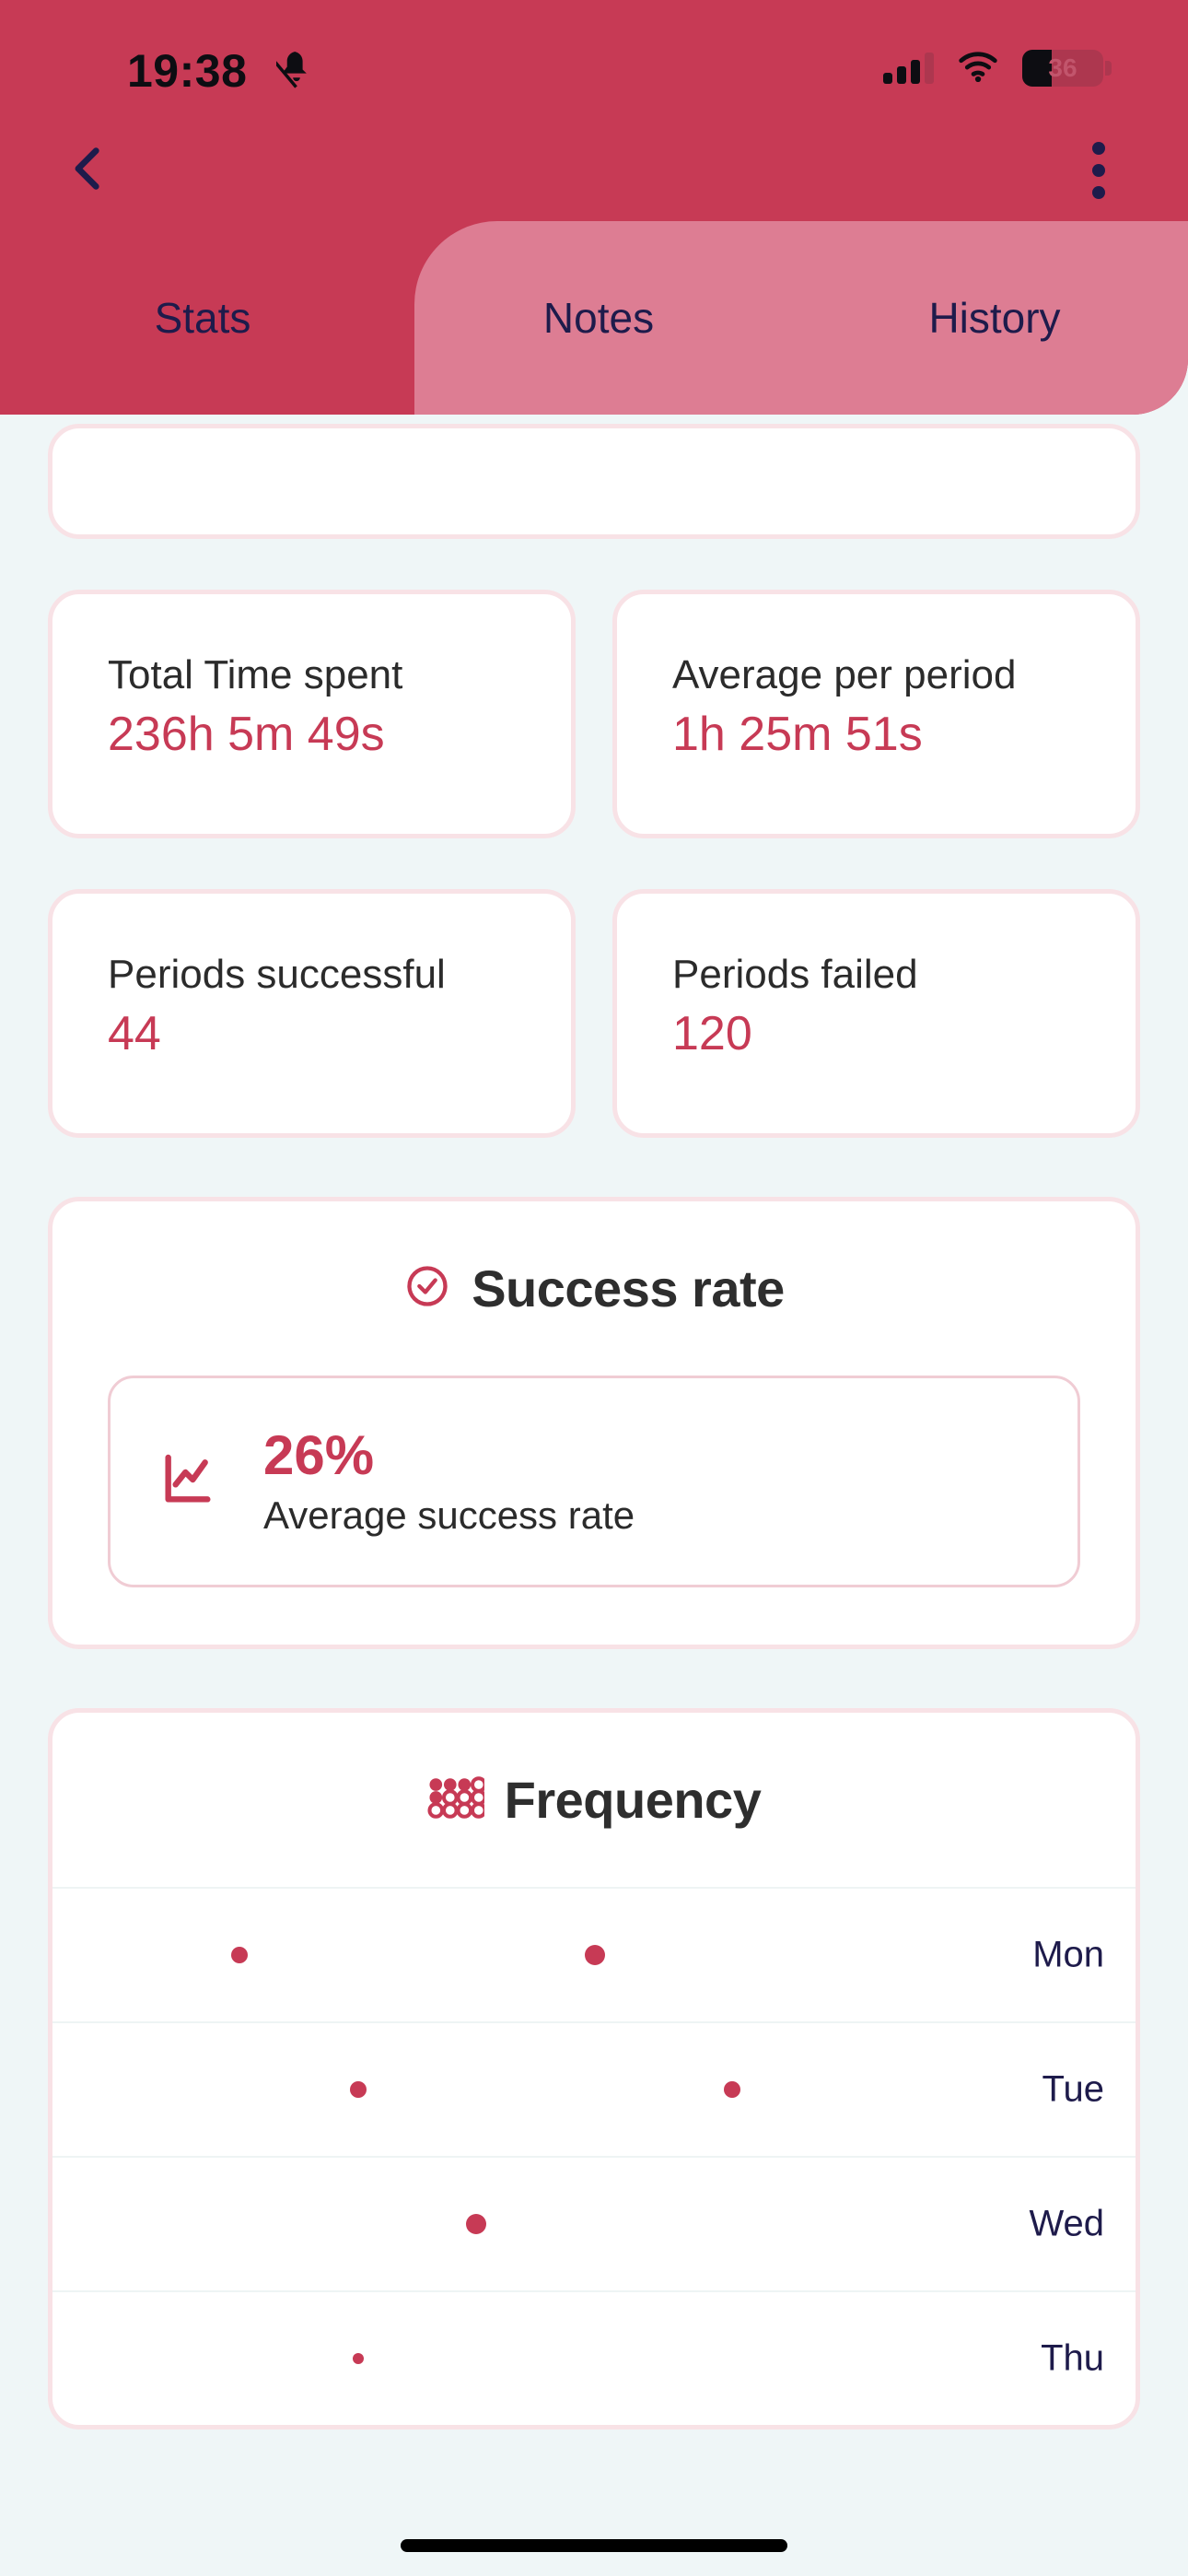  I want to click on frequency-day-label: Mon, so click(1068, 1954).